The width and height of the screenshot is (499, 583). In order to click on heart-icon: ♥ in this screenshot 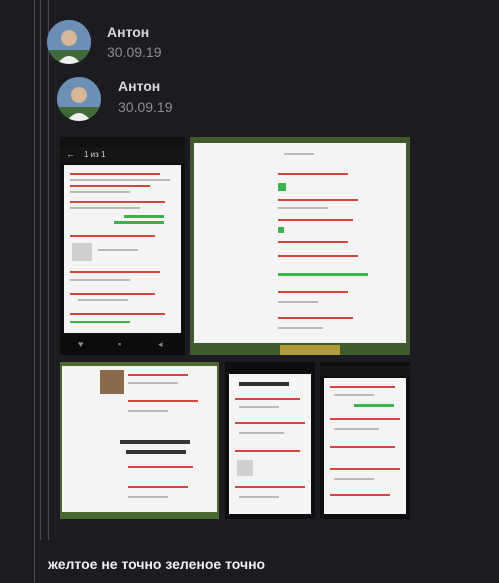, I will do `click(81, 344)`.